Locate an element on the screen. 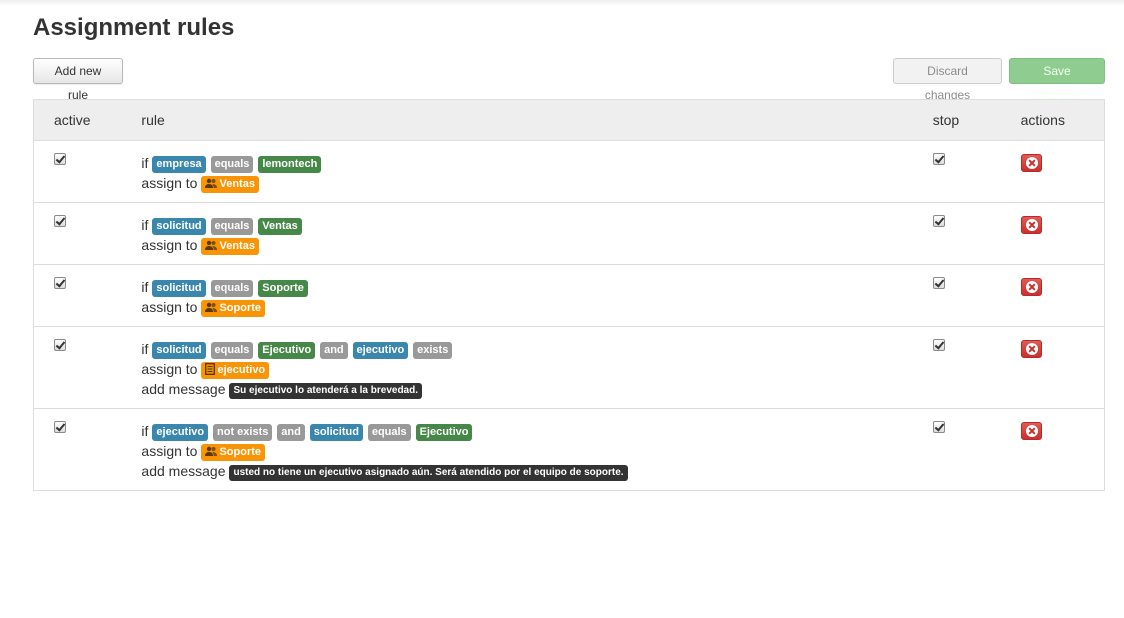 The width and height of the screenshot is (1124, 618). assign-target-label: ejecutivo is located at coordinates (235, 370).